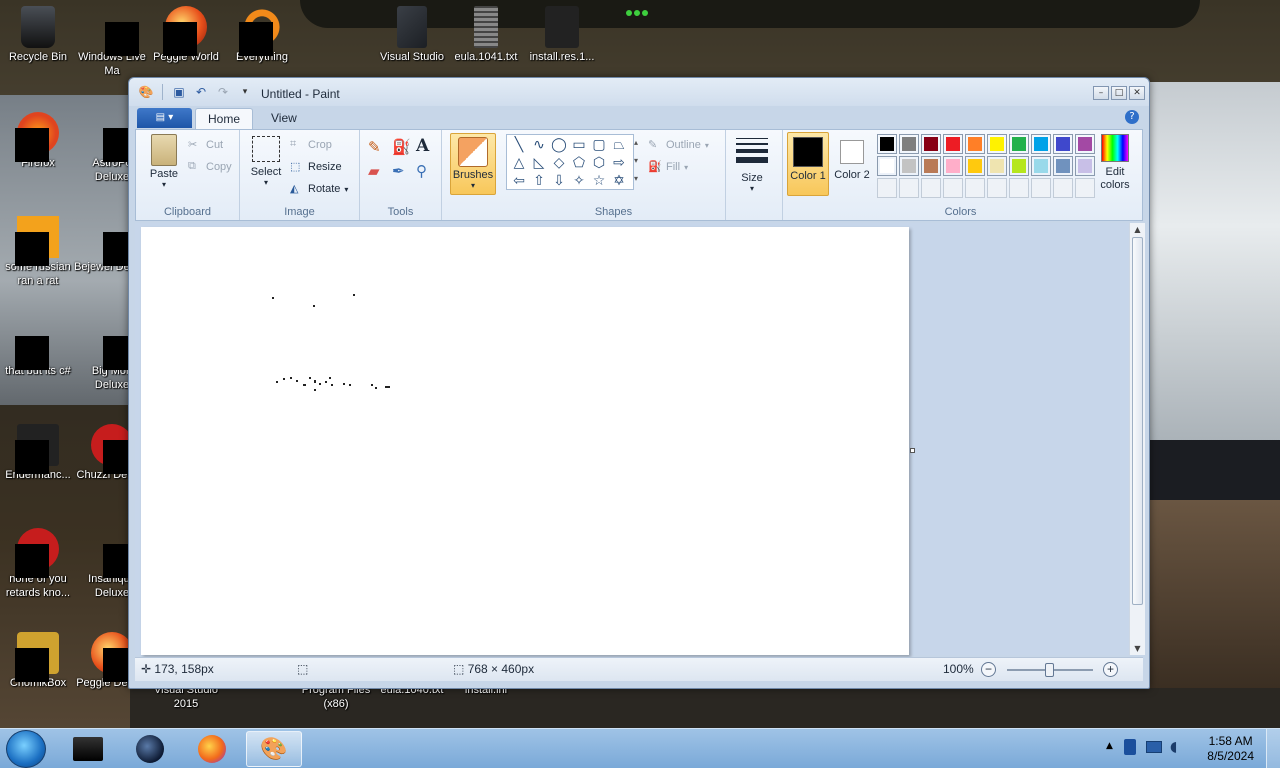  I want to click on copy-button: ⧉ Copy, so click(210, 167).